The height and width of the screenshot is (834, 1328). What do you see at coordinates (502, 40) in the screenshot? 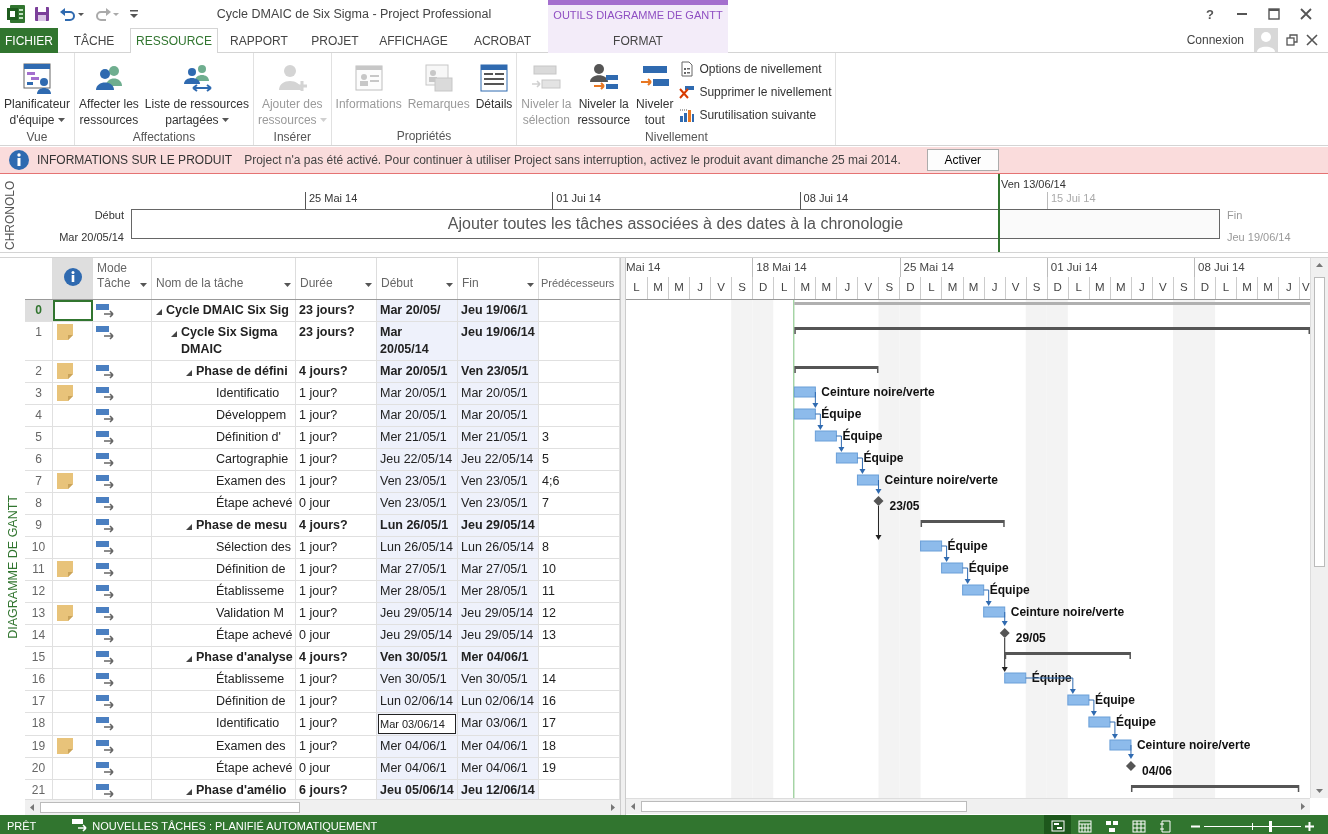
I see `ribbon-tab: ACROBAT` at bounding box center [502, 40].